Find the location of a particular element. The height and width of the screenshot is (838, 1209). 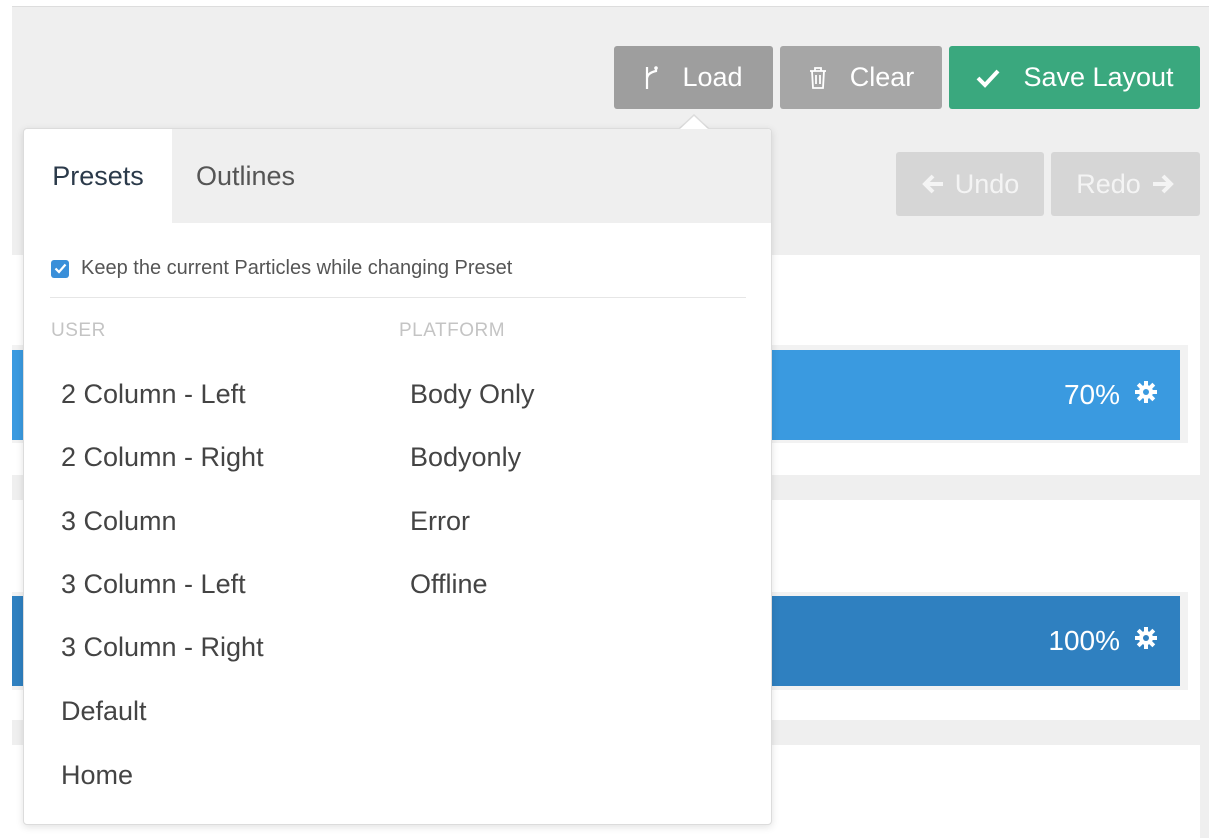

arrow-left-icon is located at coordinates (933, 184).